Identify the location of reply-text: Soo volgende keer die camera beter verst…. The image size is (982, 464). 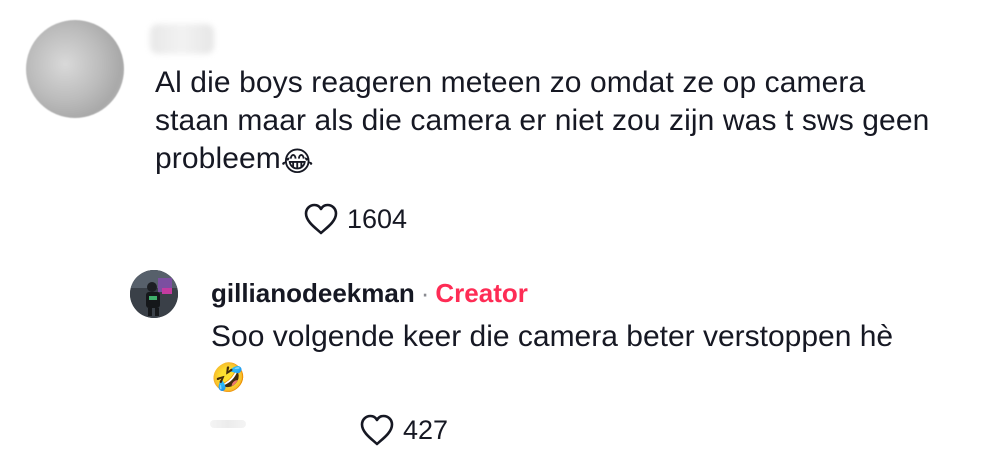
(591, 356).